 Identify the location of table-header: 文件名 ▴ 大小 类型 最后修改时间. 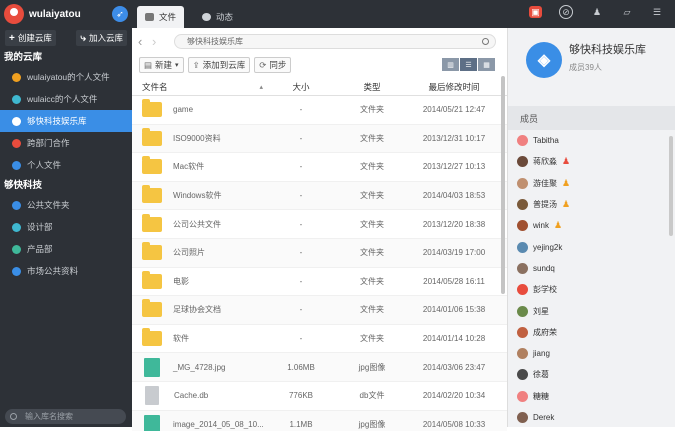
(319, 87).